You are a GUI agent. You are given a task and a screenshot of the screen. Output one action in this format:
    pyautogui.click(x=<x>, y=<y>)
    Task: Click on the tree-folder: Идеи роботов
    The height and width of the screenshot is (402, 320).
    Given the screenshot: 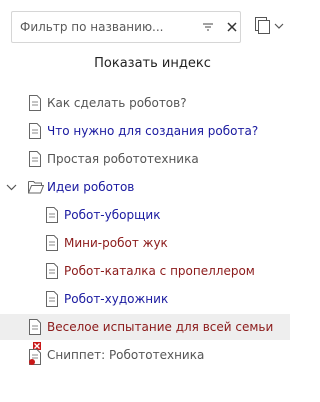 What is the action you would take?
    pyautogui.click(x=145, y=187)
    